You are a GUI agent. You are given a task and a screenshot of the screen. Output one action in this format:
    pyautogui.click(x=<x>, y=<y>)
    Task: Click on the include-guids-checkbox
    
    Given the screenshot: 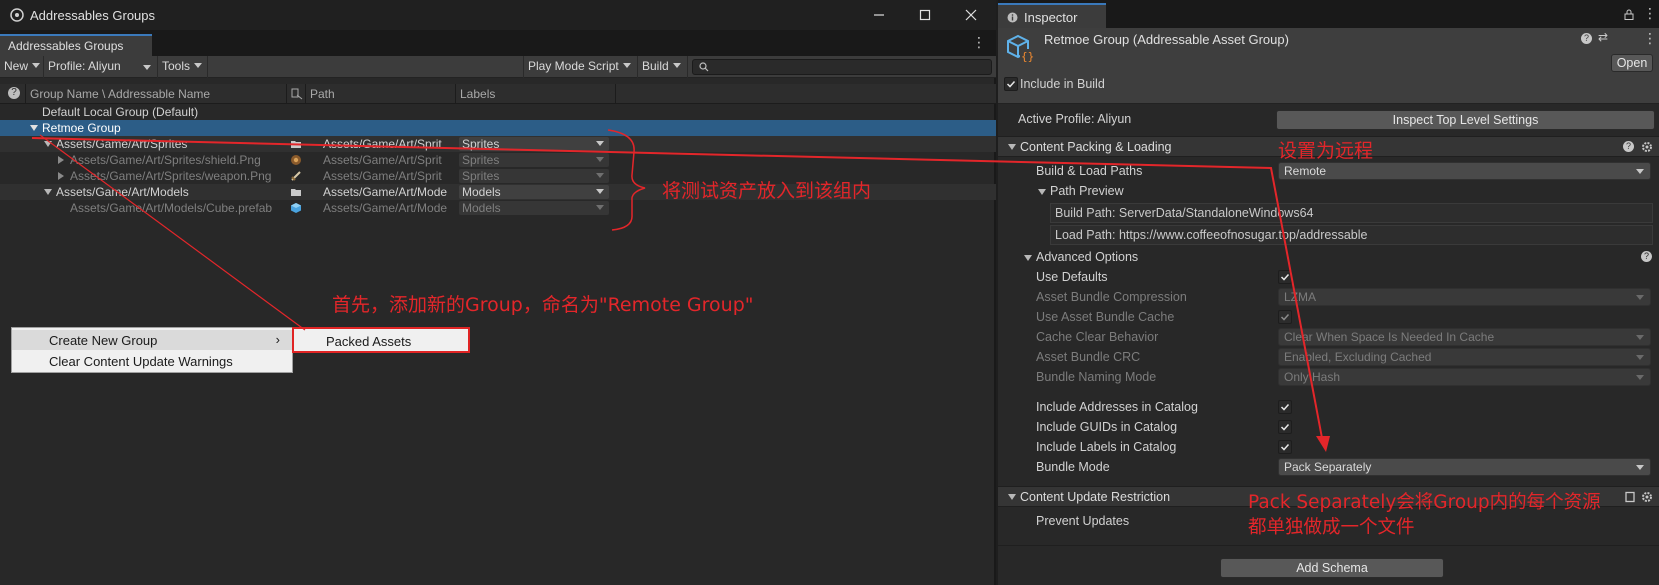 What is the action you would take?
    pyautogui.click(x=1285, y=427)
    